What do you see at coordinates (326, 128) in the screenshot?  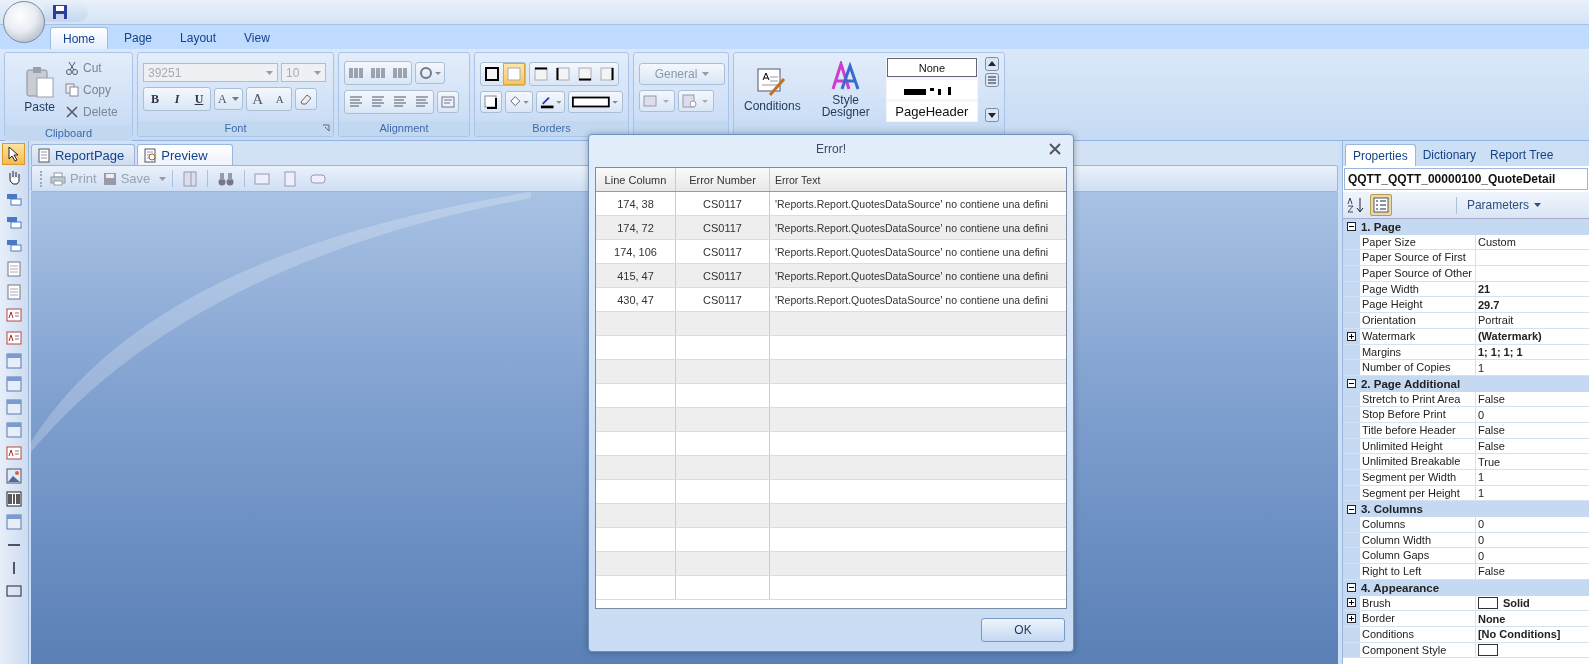 I see `dialog-launcher-icon` at bounding box center [326, 128].